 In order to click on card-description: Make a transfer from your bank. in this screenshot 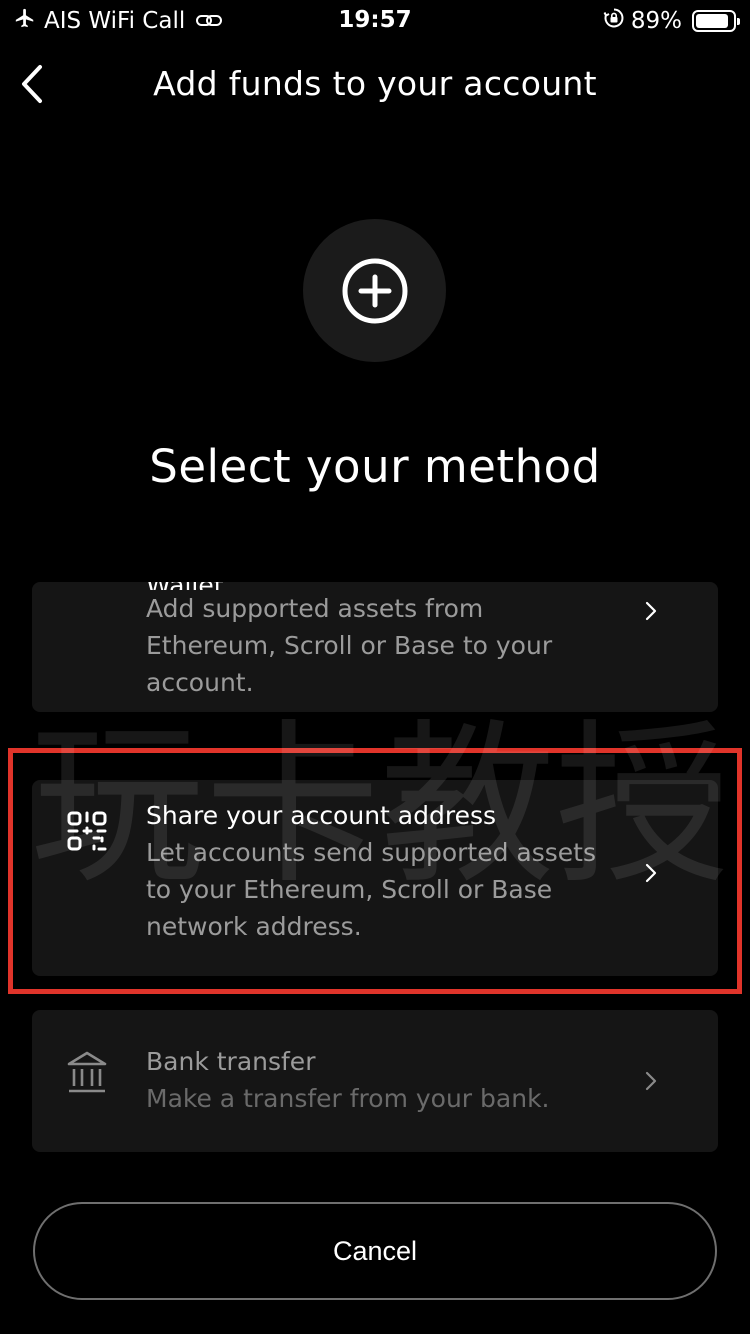, I will do `click(348, 1098)`.